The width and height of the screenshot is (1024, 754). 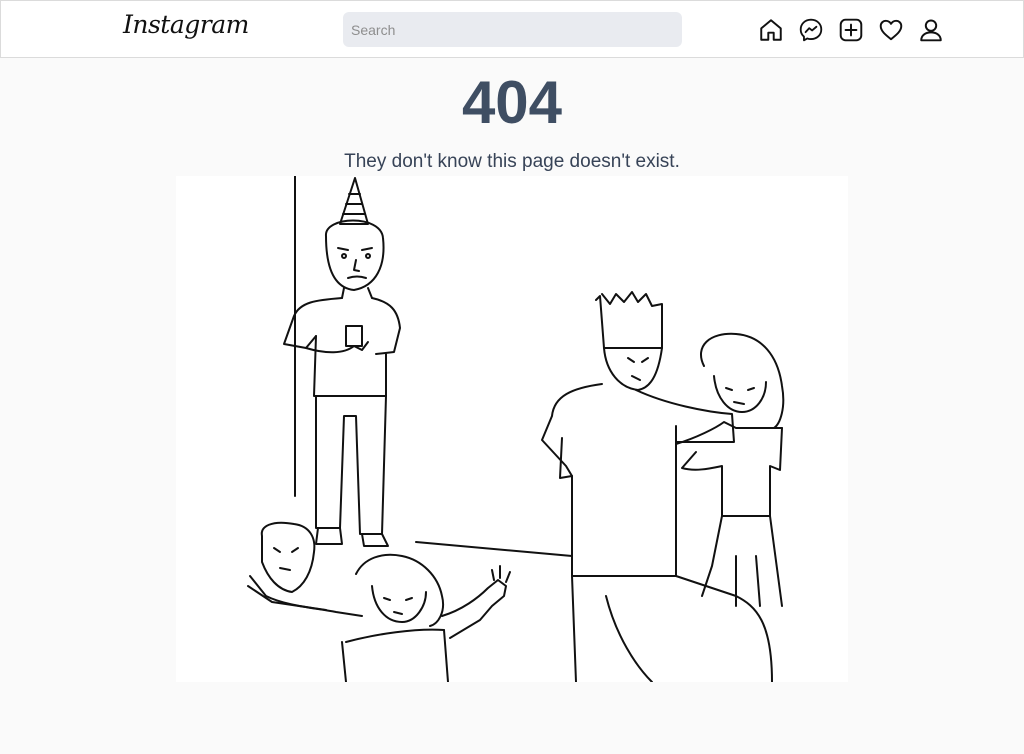 I want to click on error-message: They don't know this page doesn't exist., so click(x=512, y=161).